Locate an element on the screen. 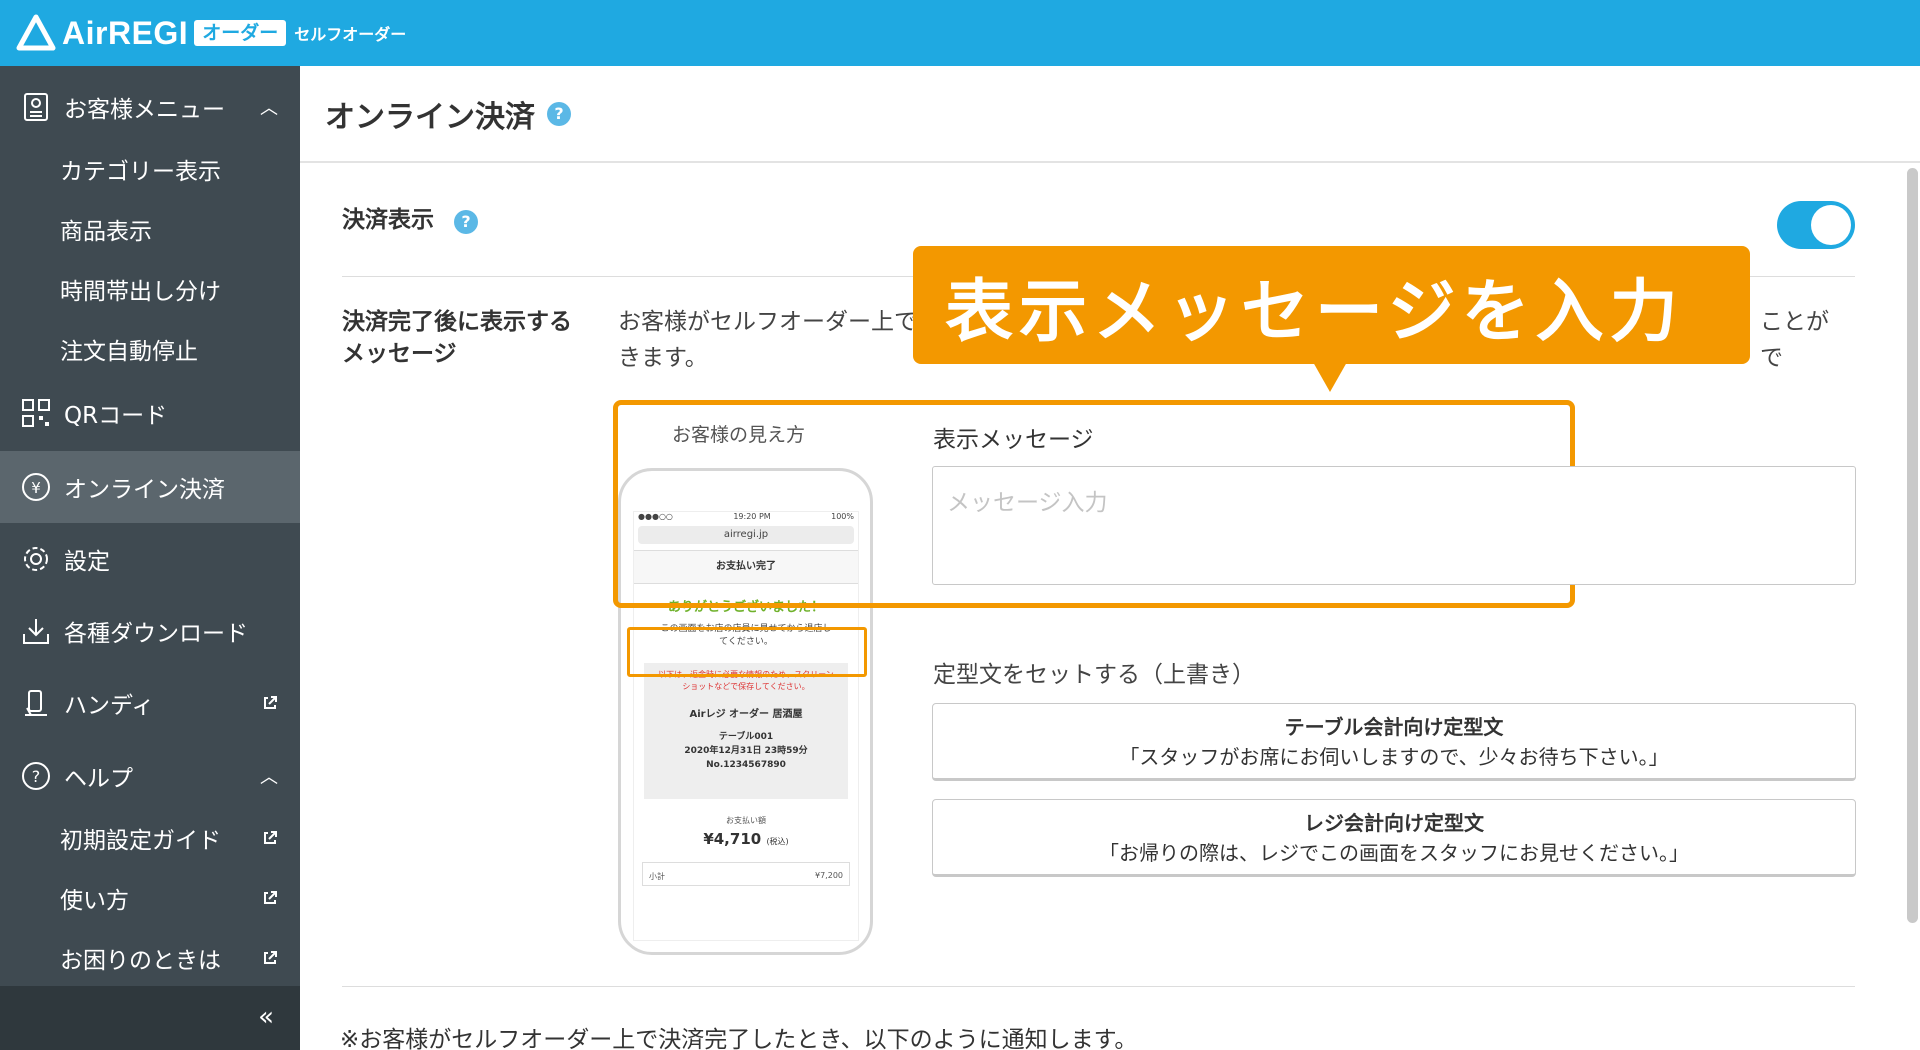 This screenshot has width=1920, height=1050. sidebar-item-how-to: 使い方 is located at coordinates (150, 898).